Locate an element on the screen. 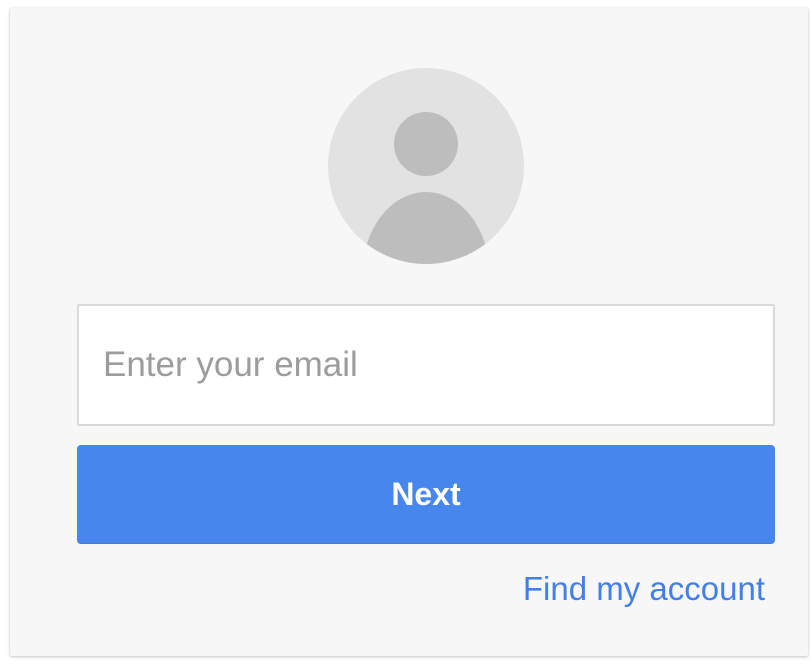  user-silhouette-icon is located at coordinates (426, 188).